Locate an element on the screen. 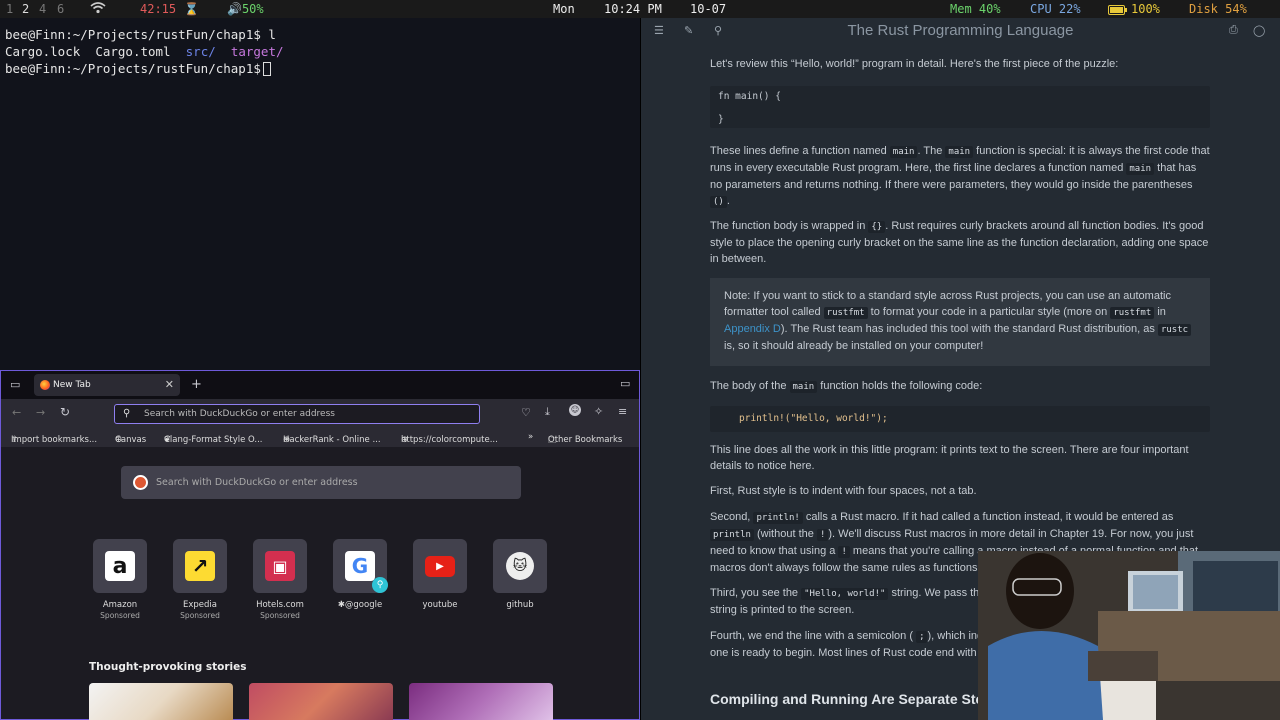  stories-heading: Thought-provoking stories is located at coordinates (168, 667).